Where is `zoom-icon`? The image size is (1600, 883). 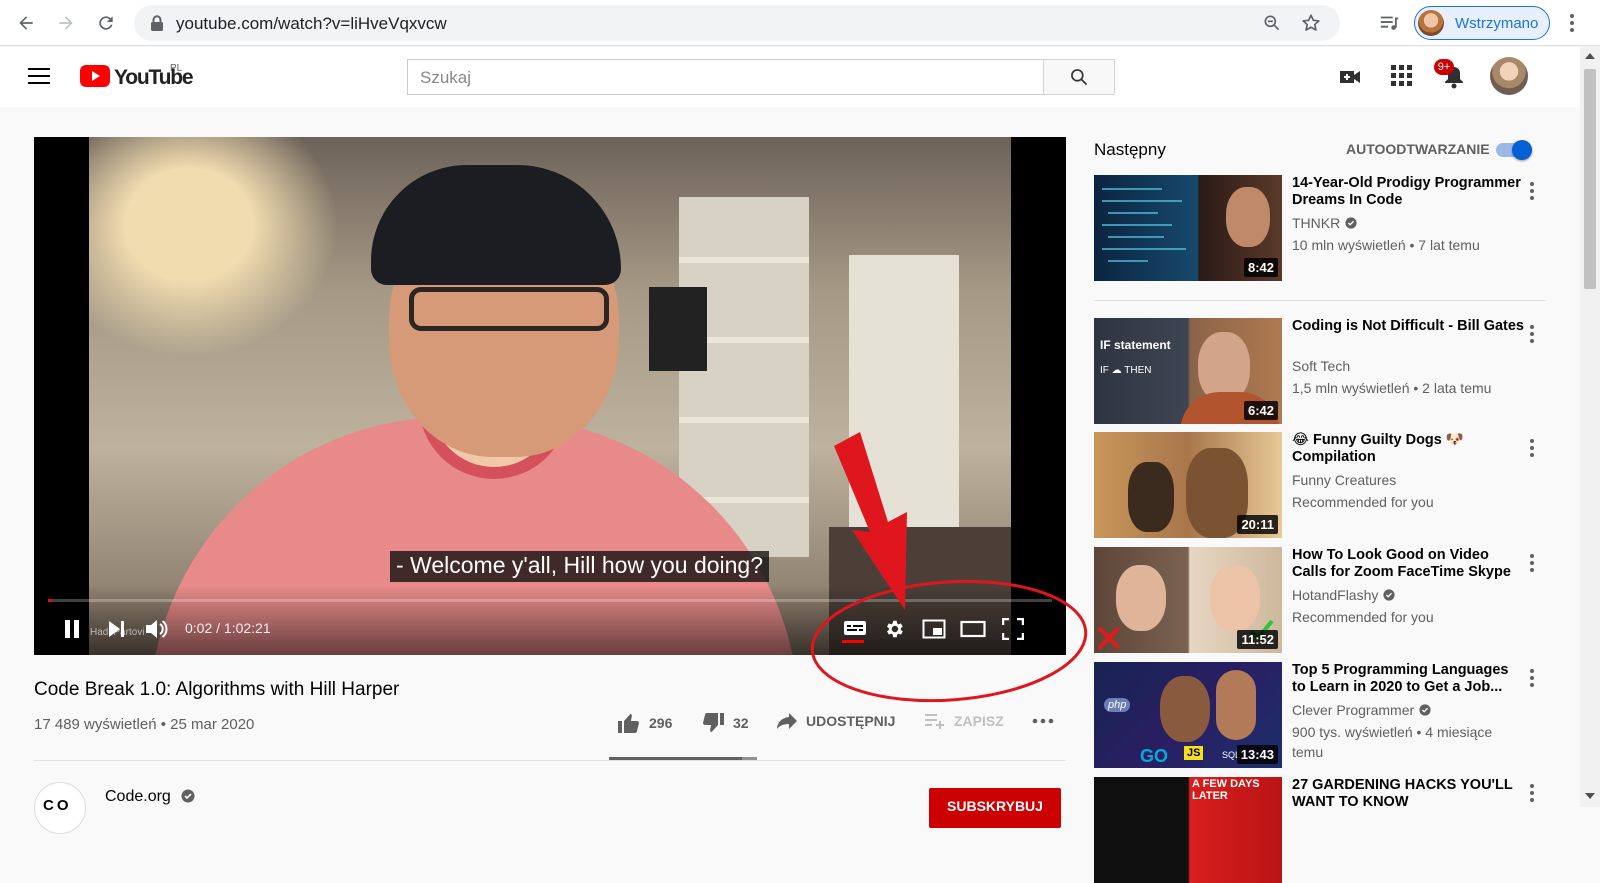 zoom-icon is located at coordinates (1272, 23).